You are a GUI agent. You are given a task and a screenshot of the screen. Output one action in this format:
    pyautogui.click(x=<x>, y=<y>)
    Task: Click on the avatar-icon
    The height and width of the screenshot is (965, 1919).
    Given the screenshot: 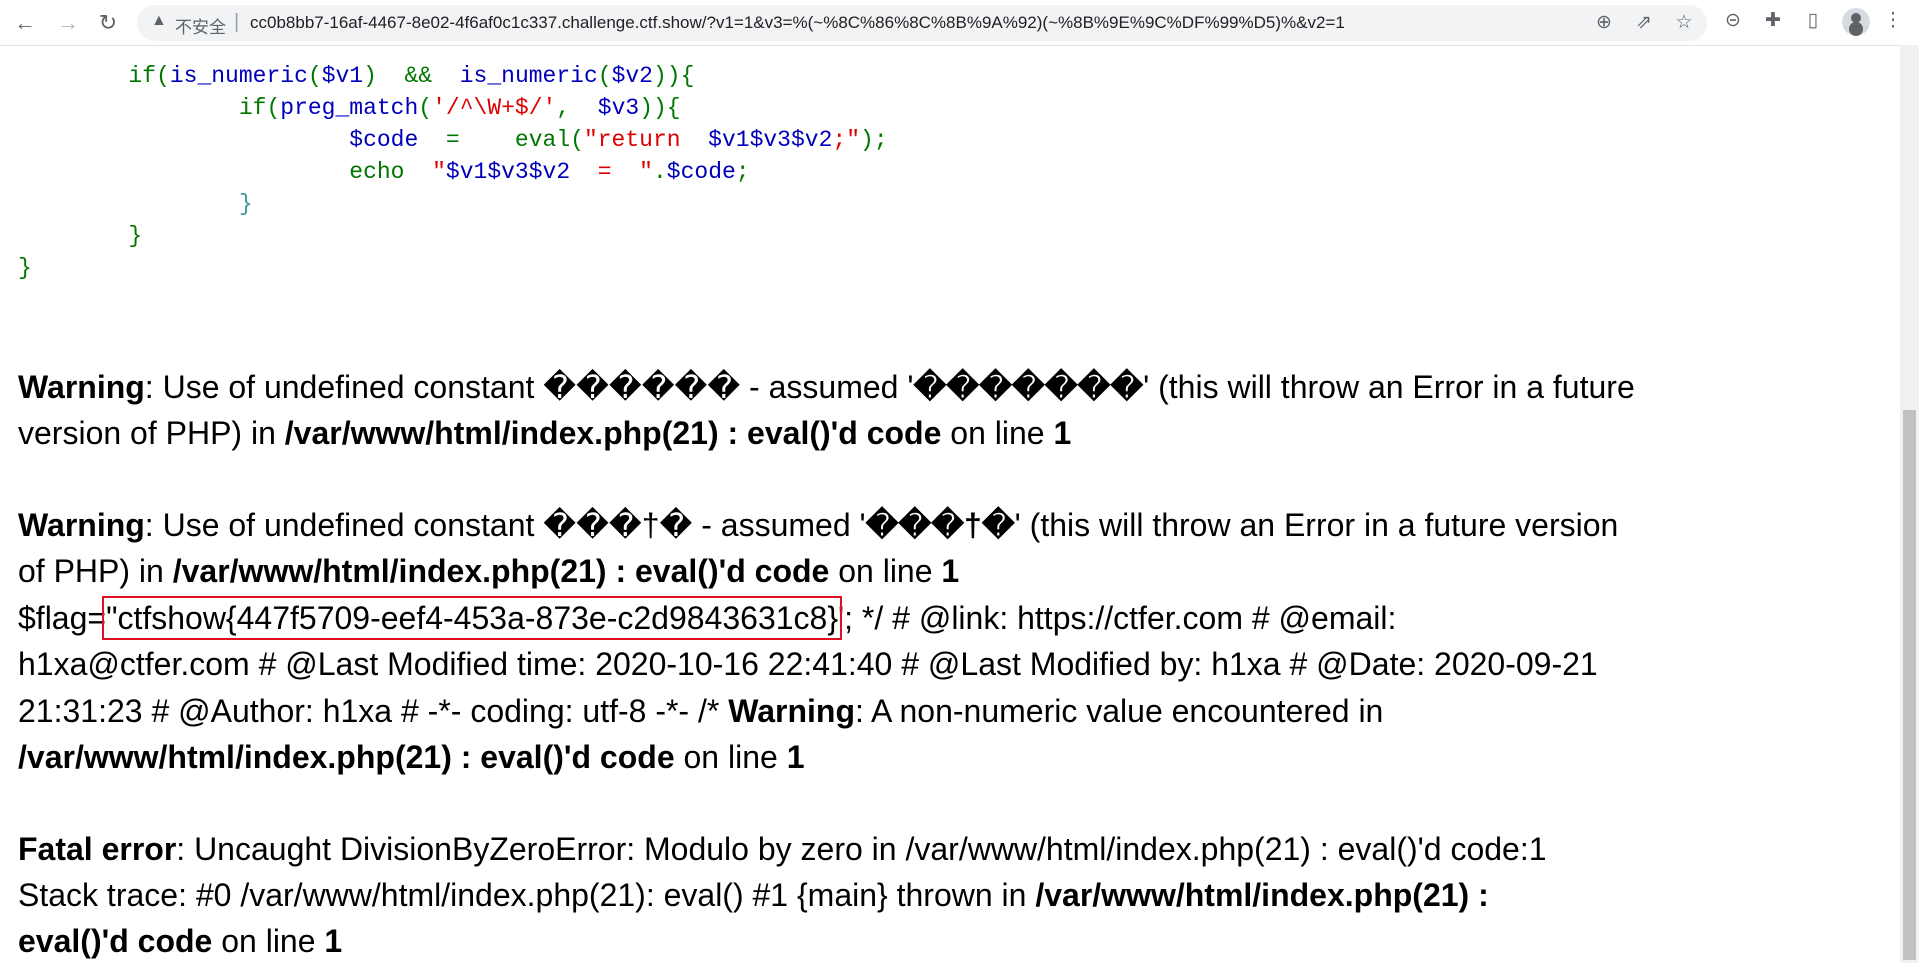 What is the action you would take?
    pyautogui.click(x=1856, y=22)
    